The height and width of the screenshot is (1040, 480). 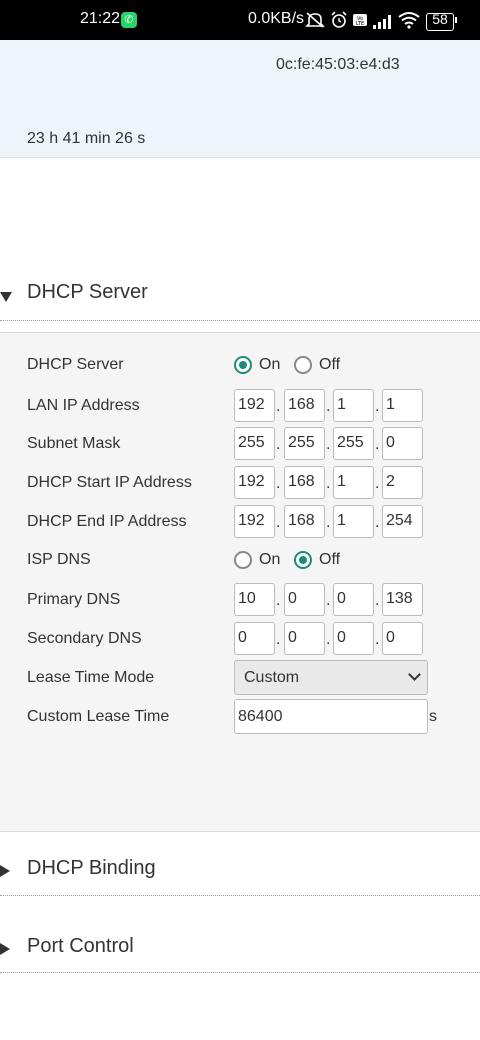 I want to click on custom-lease-time-label: Custom Lease Time, so click(x=98, y=716).